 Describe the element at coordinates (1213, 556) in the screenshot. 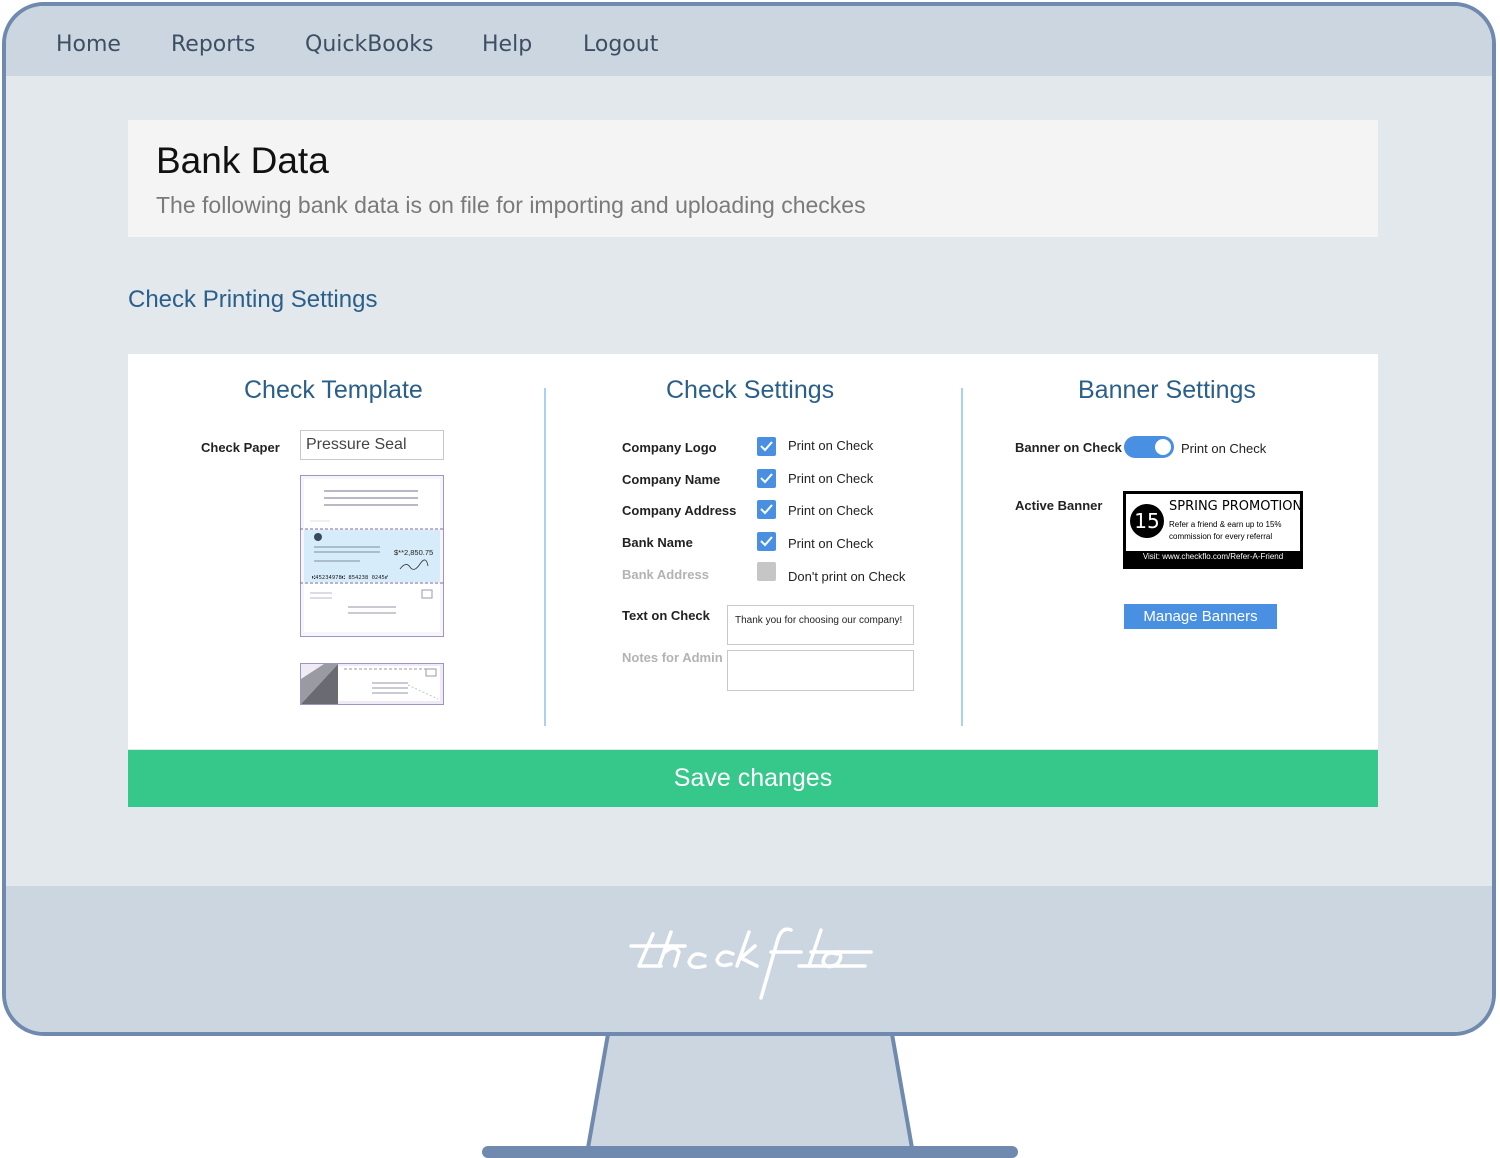

I see `banner-footer: Visit: www.checkflo.com/Refer-A-Friend` at that location.